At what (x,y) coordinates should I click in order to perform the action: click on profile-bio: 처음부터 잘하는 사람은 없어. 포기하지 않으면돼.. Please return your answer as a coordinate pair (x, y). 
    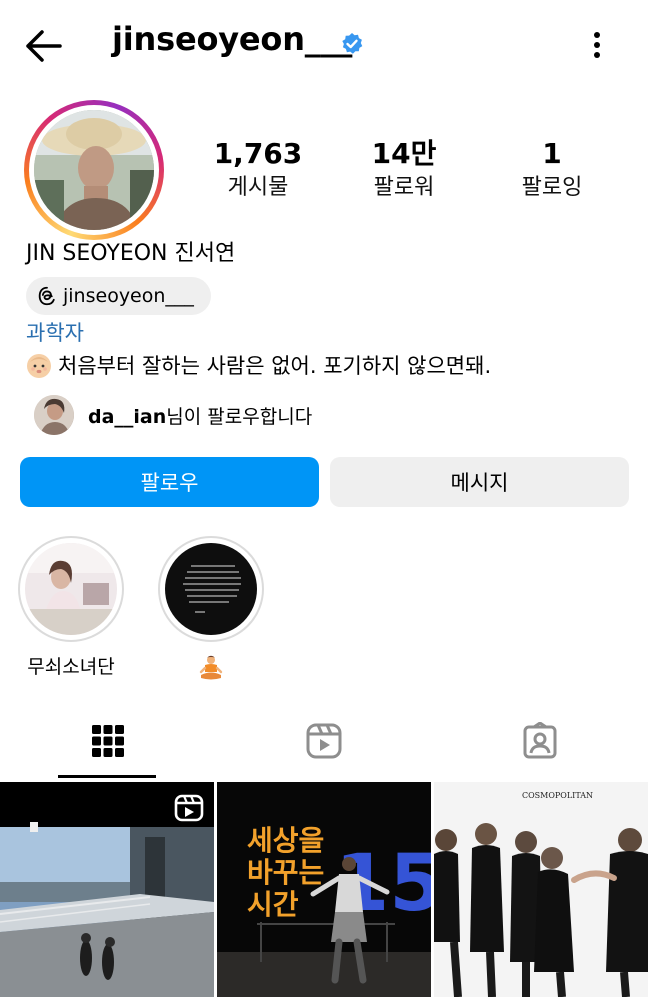
    Looking at the image, I should click on (258, 366).